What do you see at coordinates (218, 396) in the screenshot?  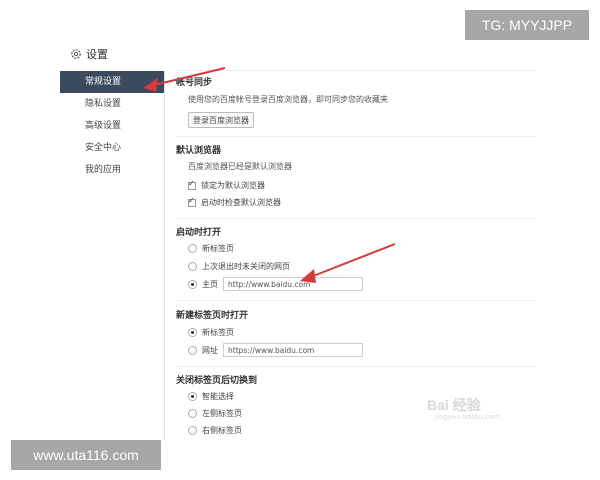 I see `option-label: 智能选择` at bounding box center [218, 396].